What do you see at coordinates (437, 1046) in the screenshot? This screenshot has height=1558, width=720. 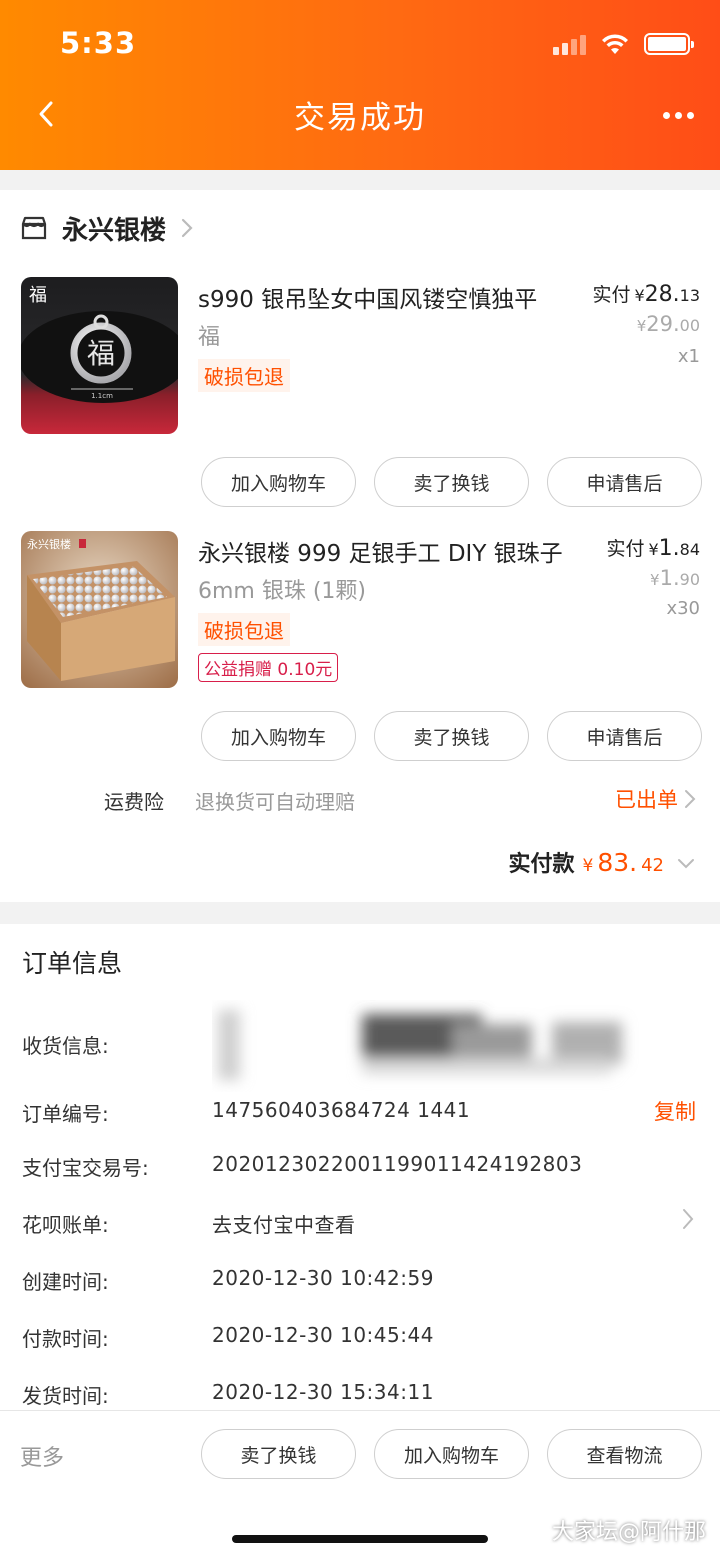 I see `address-redacted` at bounding box center [437, 1046].